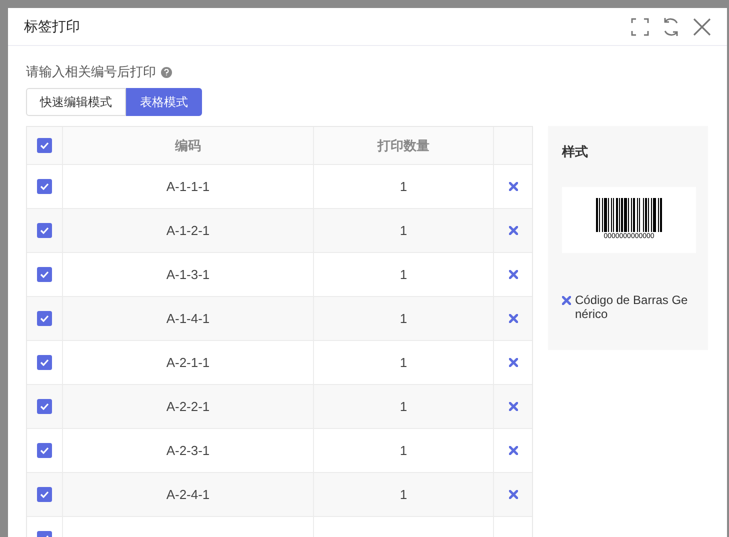 The height and width of the screenshot is (537, 729). What do you see at coordinates (188, 187) in the screenshot?
I see `table-cell-text: A-1-1-1` at bounding box center [188, 187].